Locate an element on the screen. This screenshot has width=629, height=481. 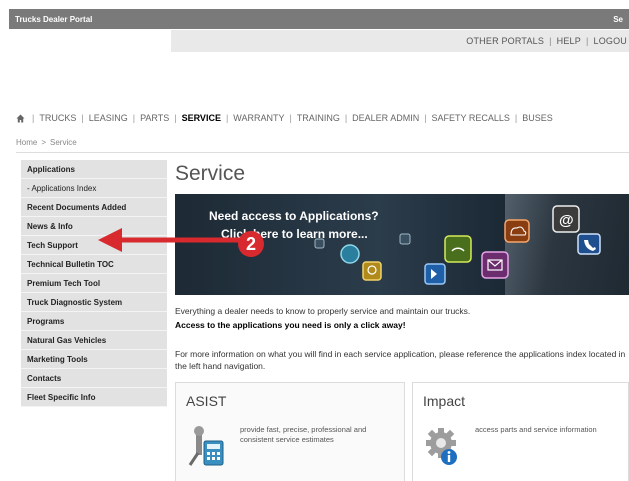
nav-warranty: WARRANTY is located at coordinates (258, 118).